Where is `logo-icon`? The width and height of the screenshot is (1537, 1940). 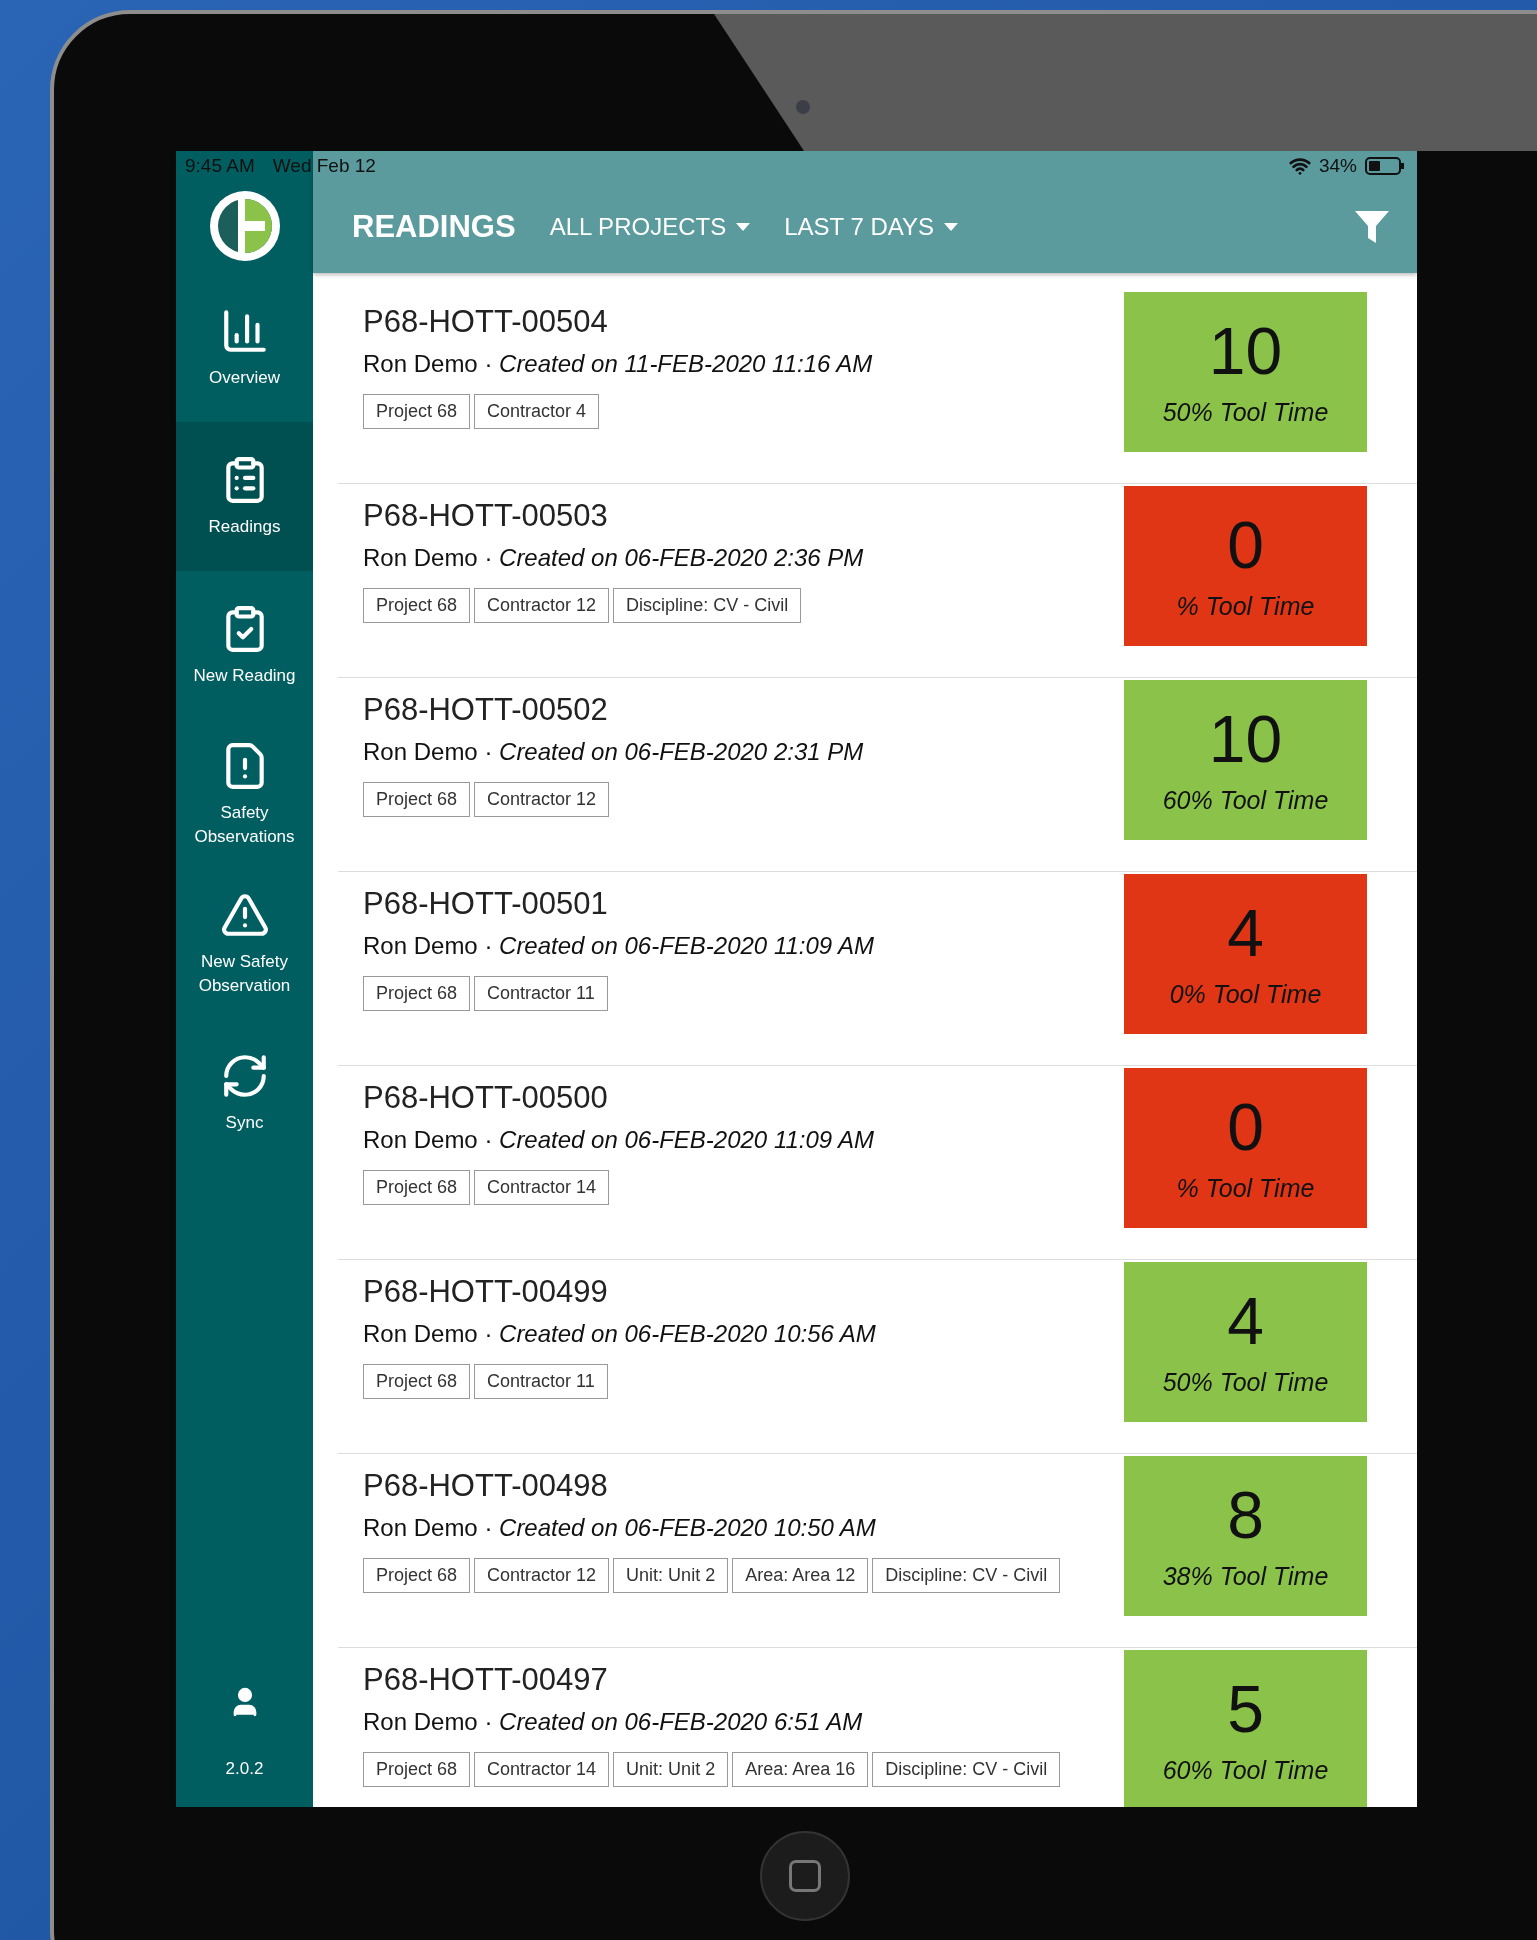 logo-icon is located at coordinates (244, 226).